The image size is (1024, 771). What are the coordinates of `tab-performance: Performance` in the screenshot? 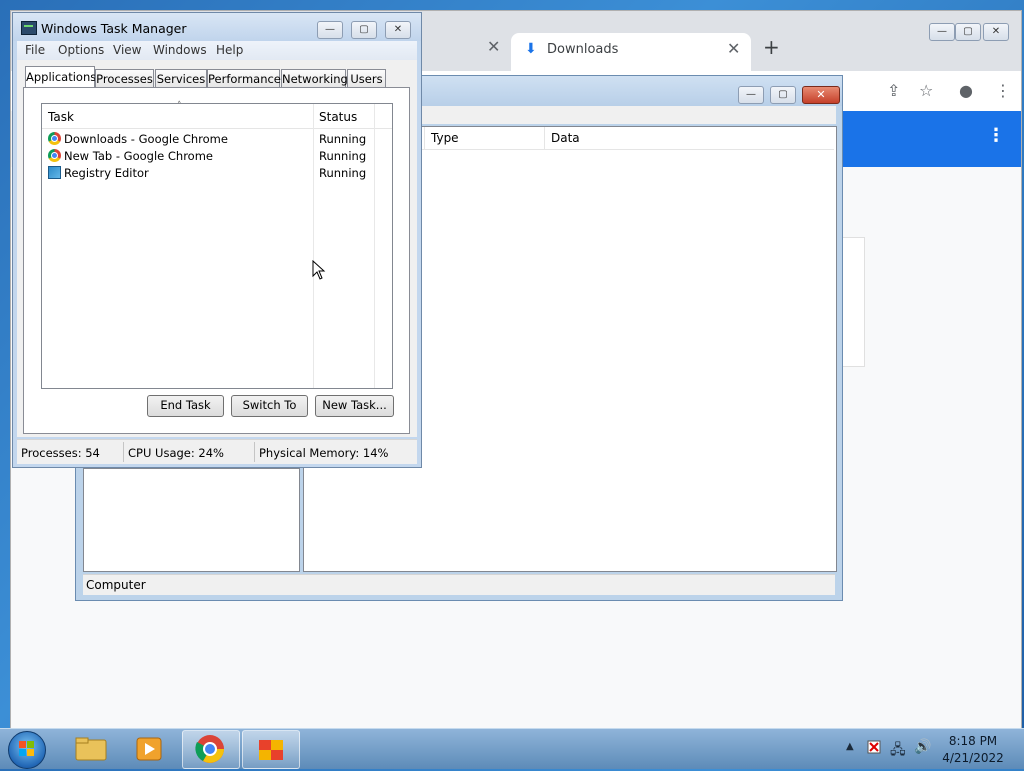 It's located at (244, 79).